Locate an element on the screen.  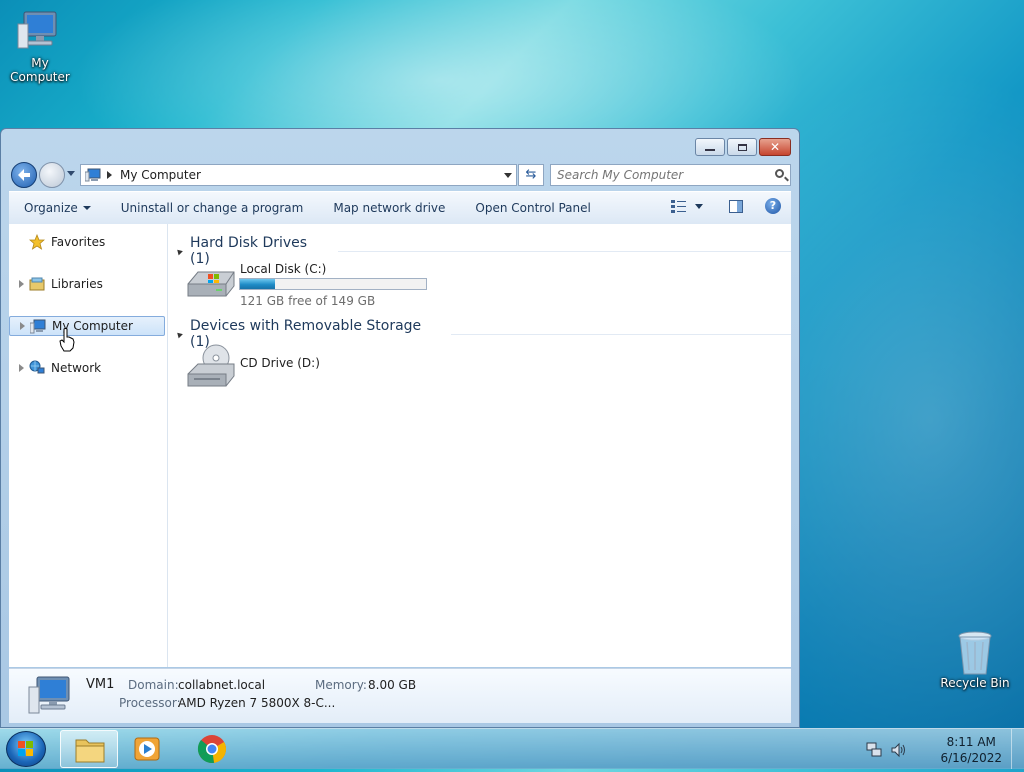
change-view-icon is located at coordinates (679, 206).